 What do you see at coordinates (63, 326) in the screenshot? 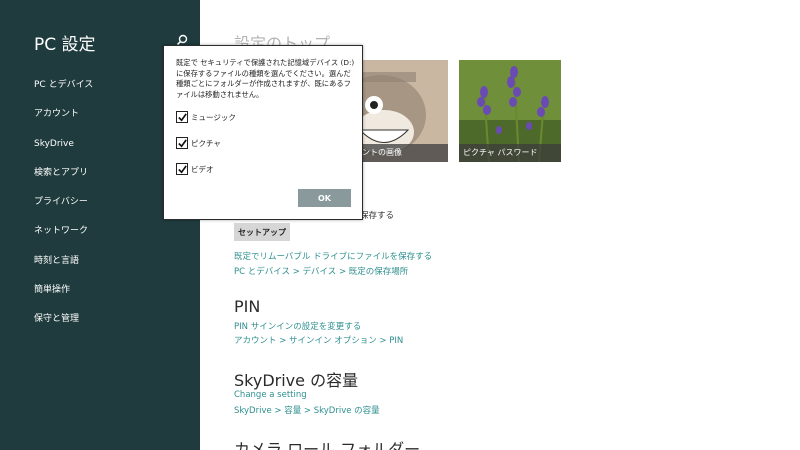
I see `sidebar-item-update-recovery: 保守と管理` at bounding box center [63, 326].